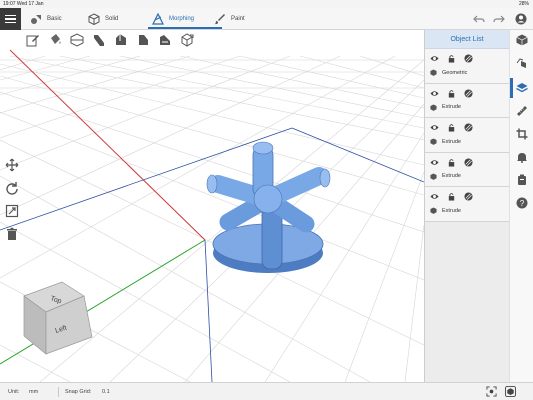  What do you see at coordinates (99, 40) in the screenshot?
I see `twist-icon` at bounding box center [99, 40].